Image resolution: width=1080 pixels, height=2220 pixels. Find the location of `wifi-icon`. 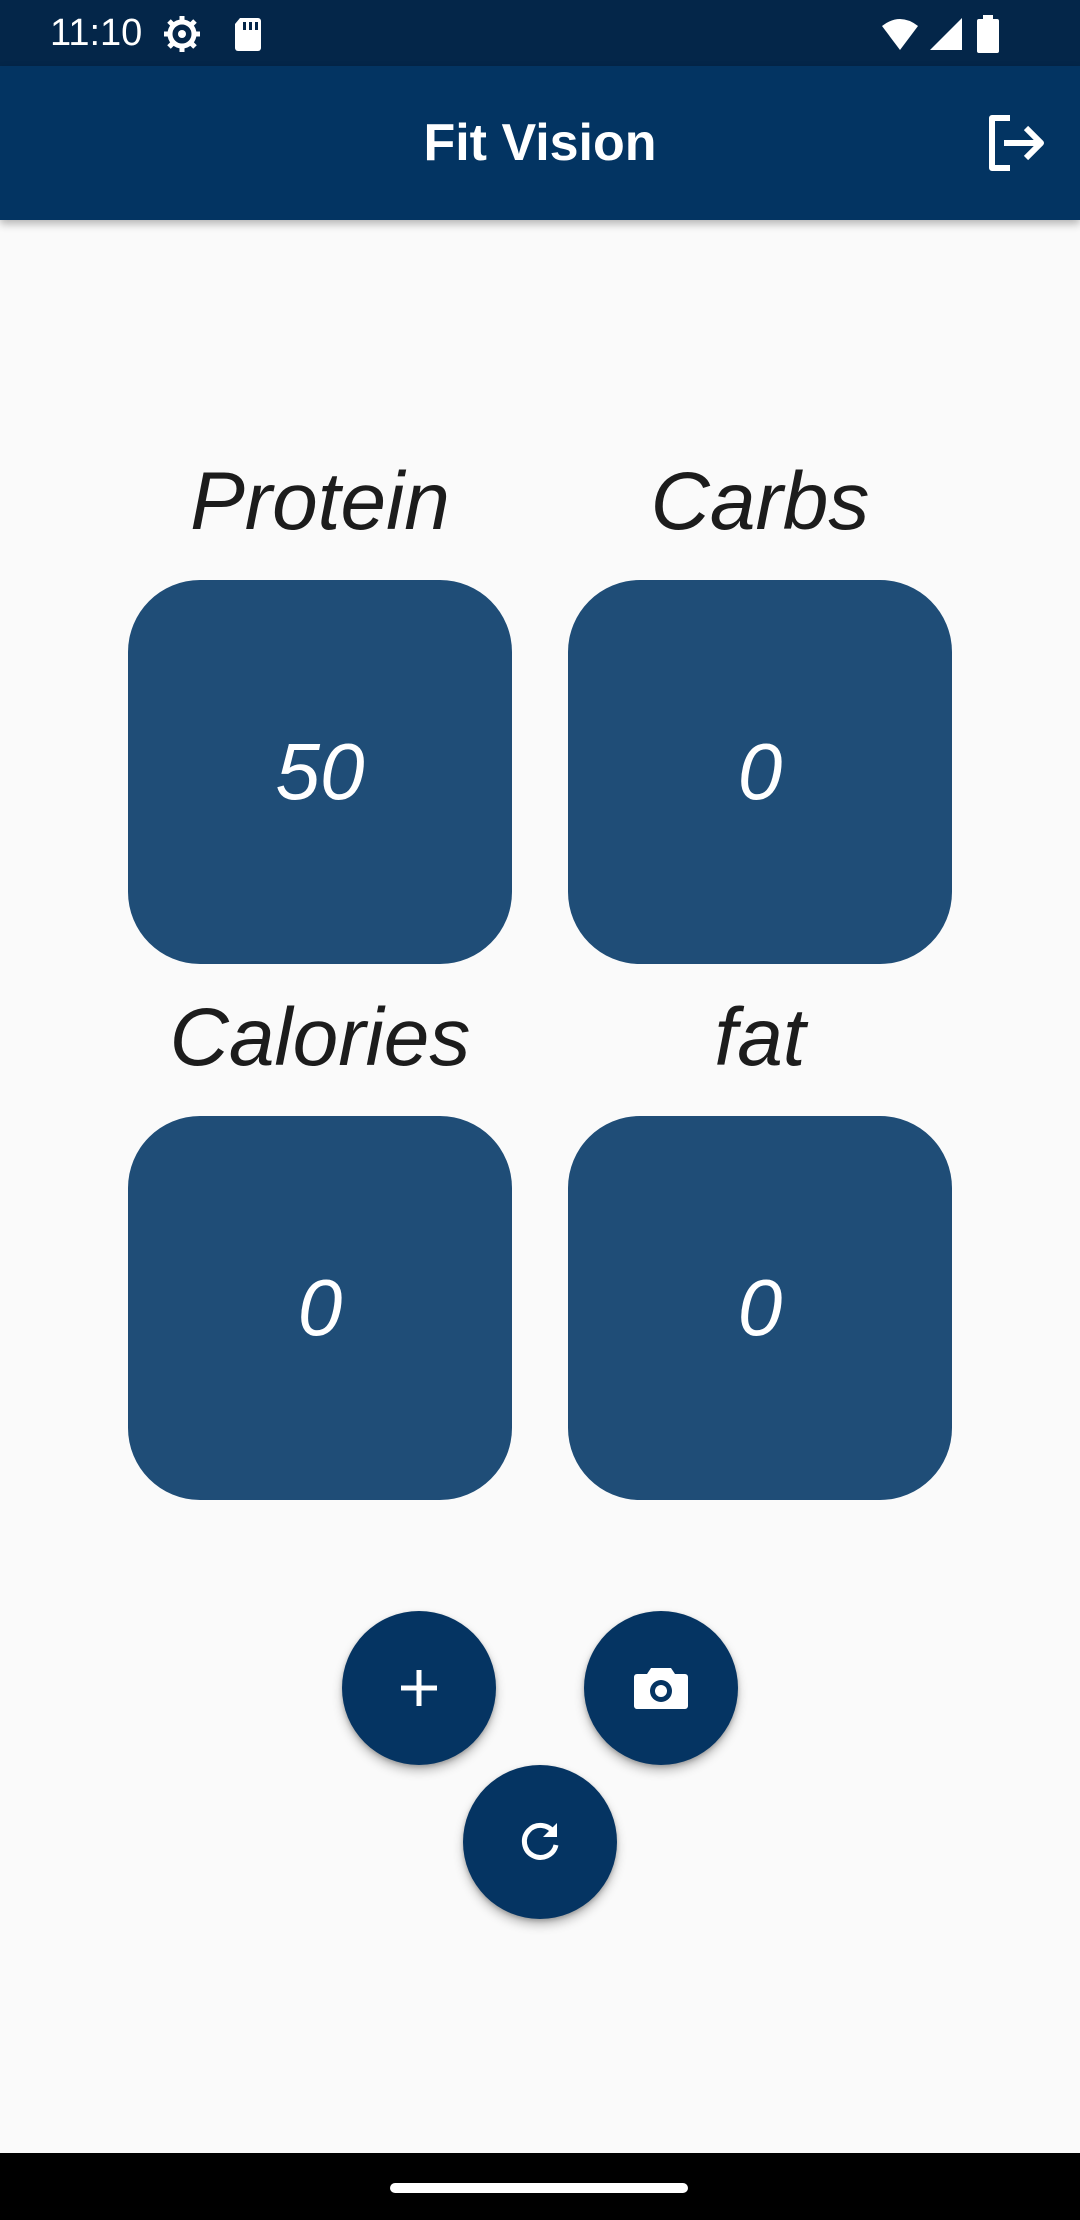

wifi-icon is located at coordinates (900, 34).